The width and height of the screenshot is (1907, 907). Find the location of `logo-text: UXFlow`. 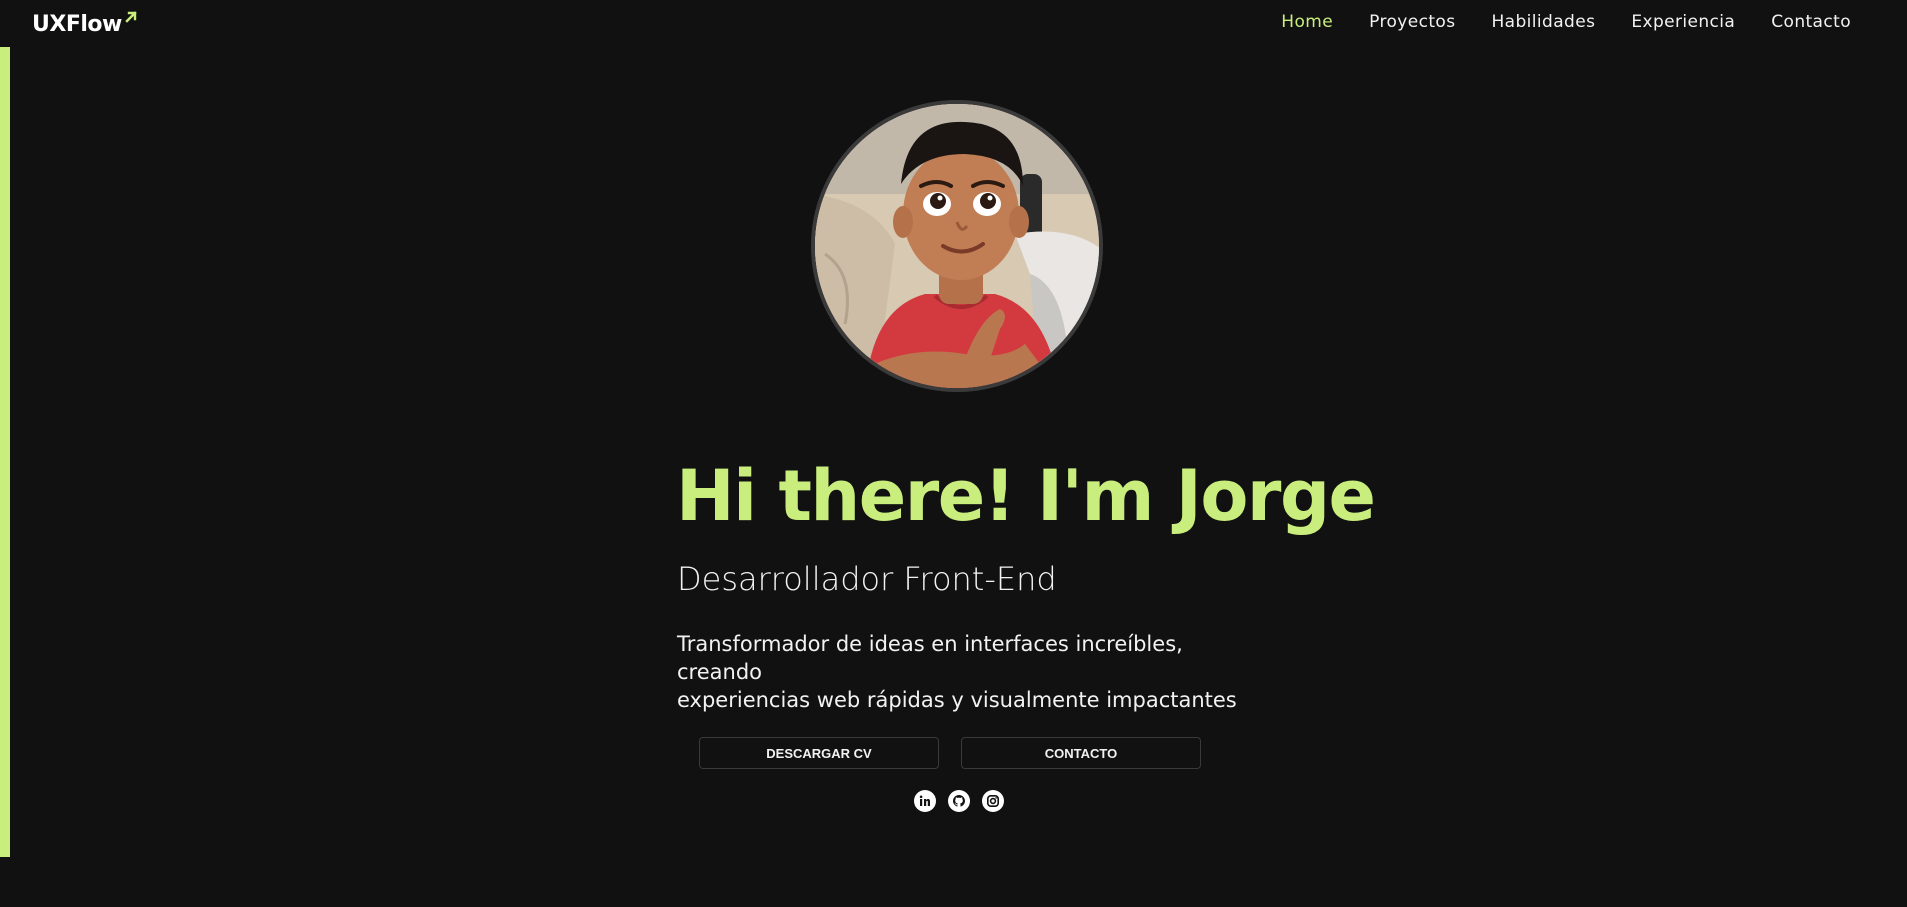

logo-text: UXFlow is located at coordinates (77, 24).